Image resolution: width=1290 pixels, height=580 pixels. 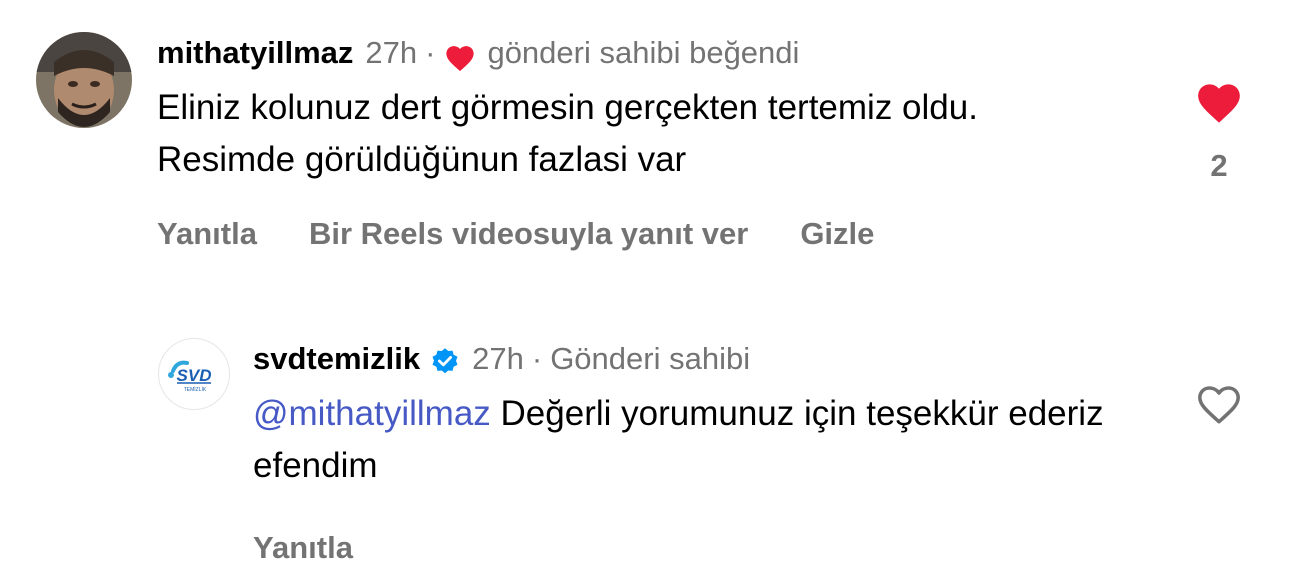 I want to click on username: mithatyillmaz, so click(x=255, y=53).